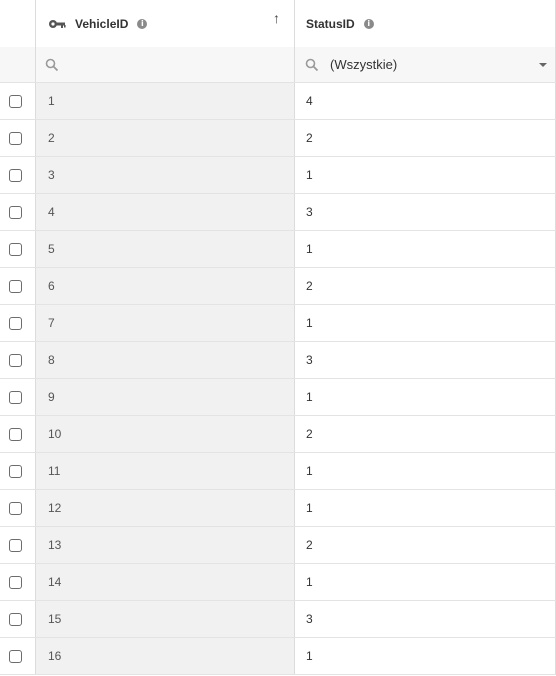  I want to click on vehicleid-cell: 10, so click(164, 434).